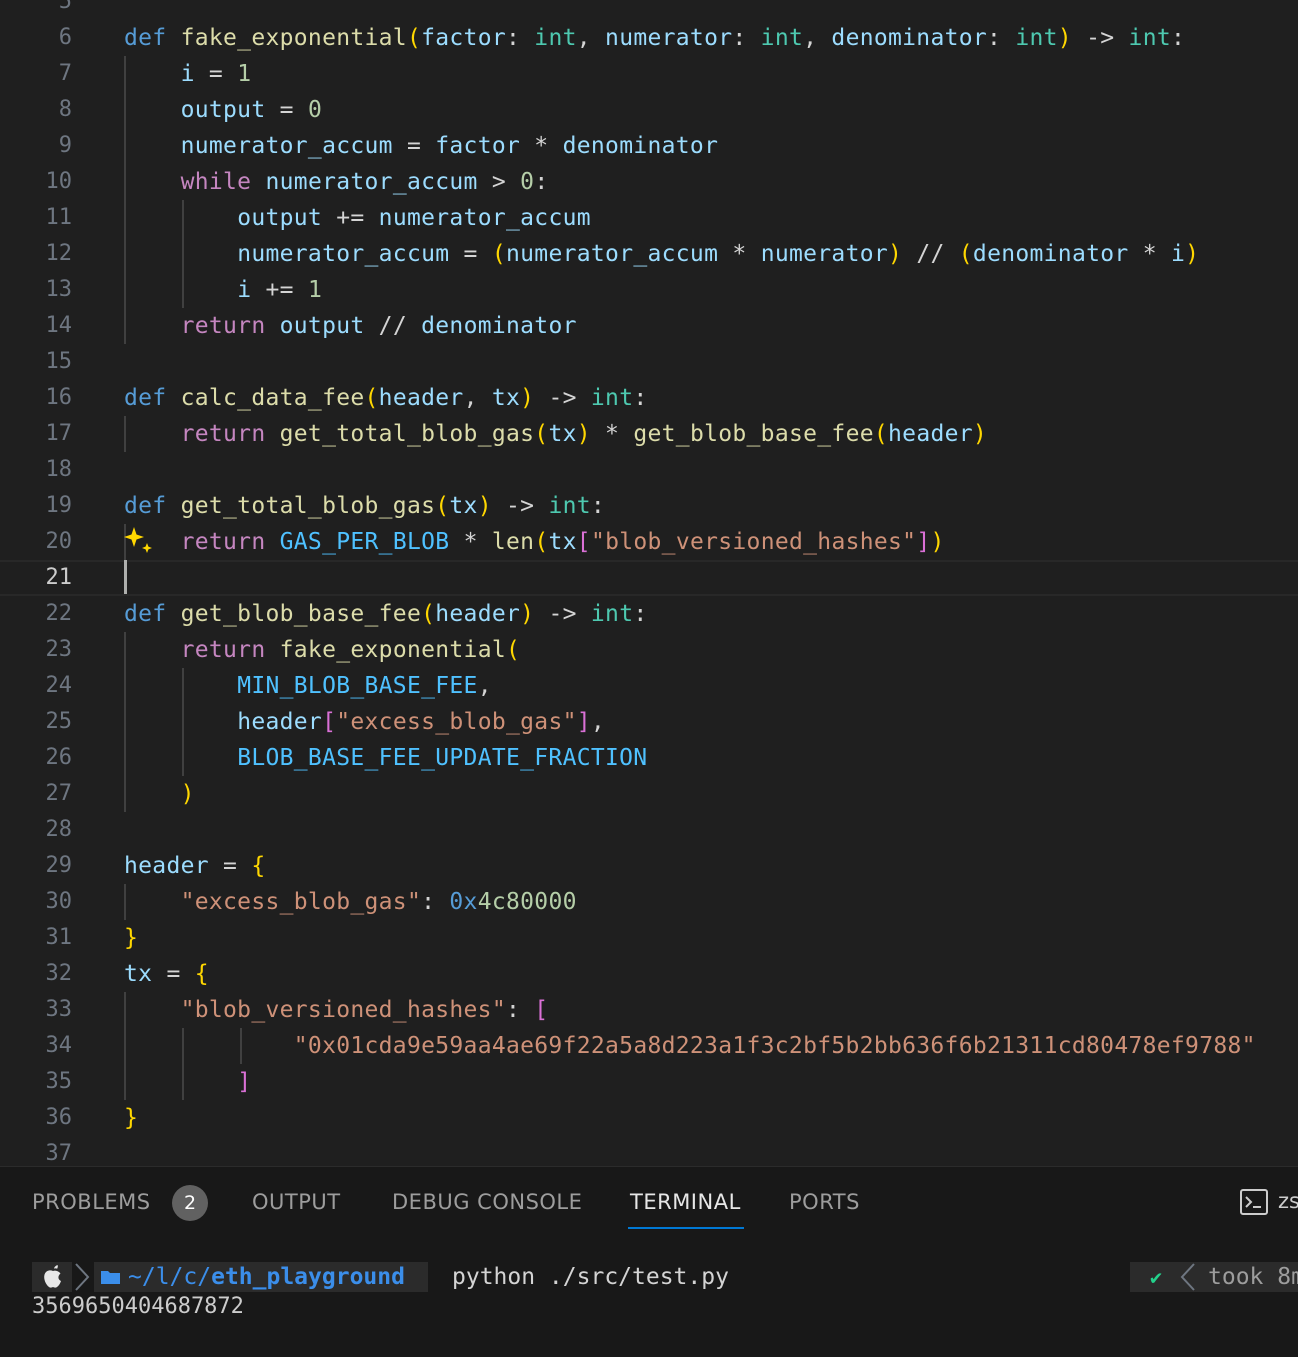 Image resolution: width=1298 pixels, height=1357 pixels. Describe the element at coordinates (371, 182) in the screenshot. I see `code-token: numerator_accum` at that location.